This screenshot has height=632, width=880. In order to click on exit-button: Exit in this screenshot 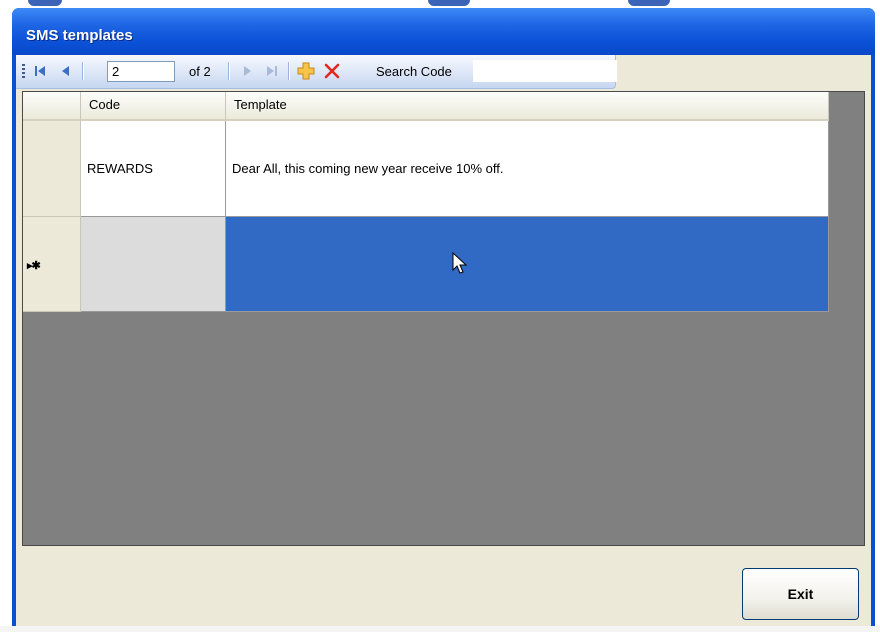, I will do `click(800, 594)`.